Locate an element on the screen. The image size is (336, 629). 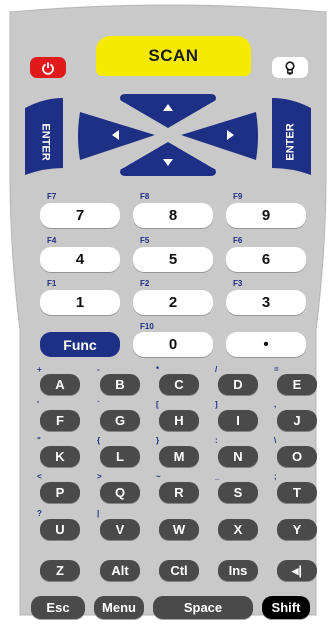
fn-label-f10: F10 is located at coordinates (147, 326).